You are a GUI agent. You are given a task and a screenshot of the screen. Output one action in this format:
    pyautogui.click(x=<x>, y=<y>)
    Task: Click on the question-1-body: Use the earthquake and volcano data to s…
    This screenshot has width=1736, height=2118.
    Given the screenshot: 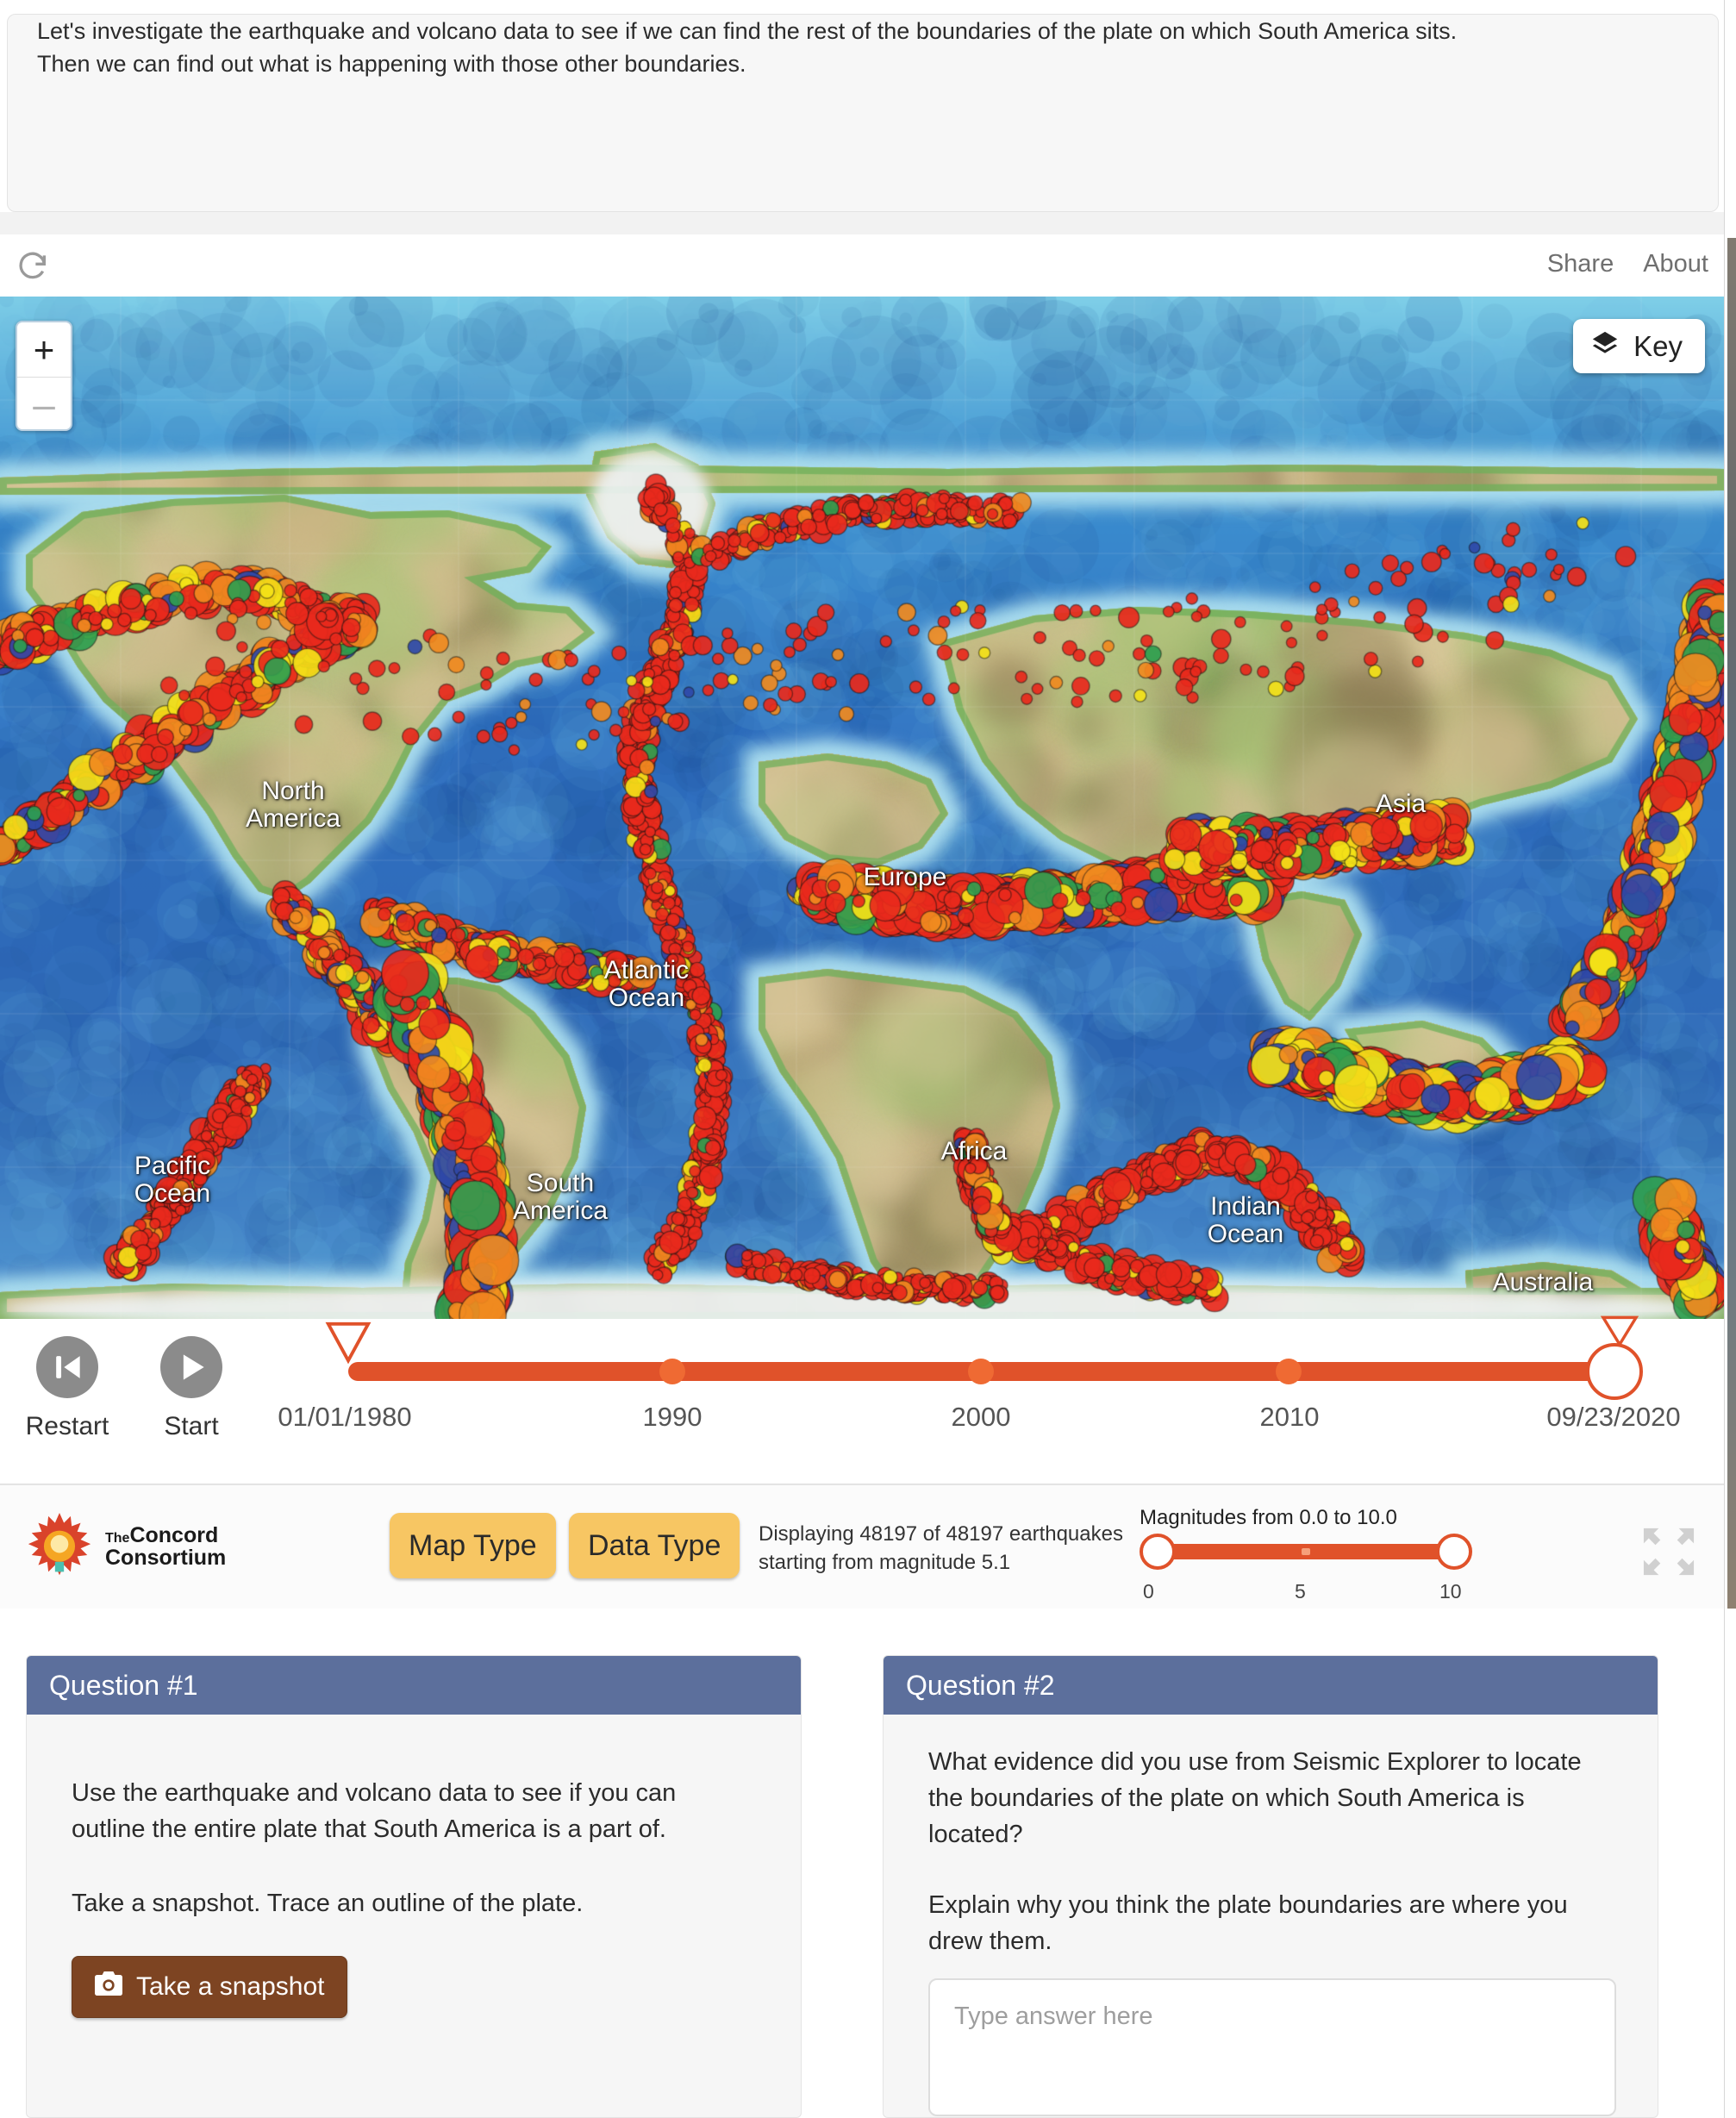 What is the action you would take?
    pyautogui.click(x=414, y=1867)
    